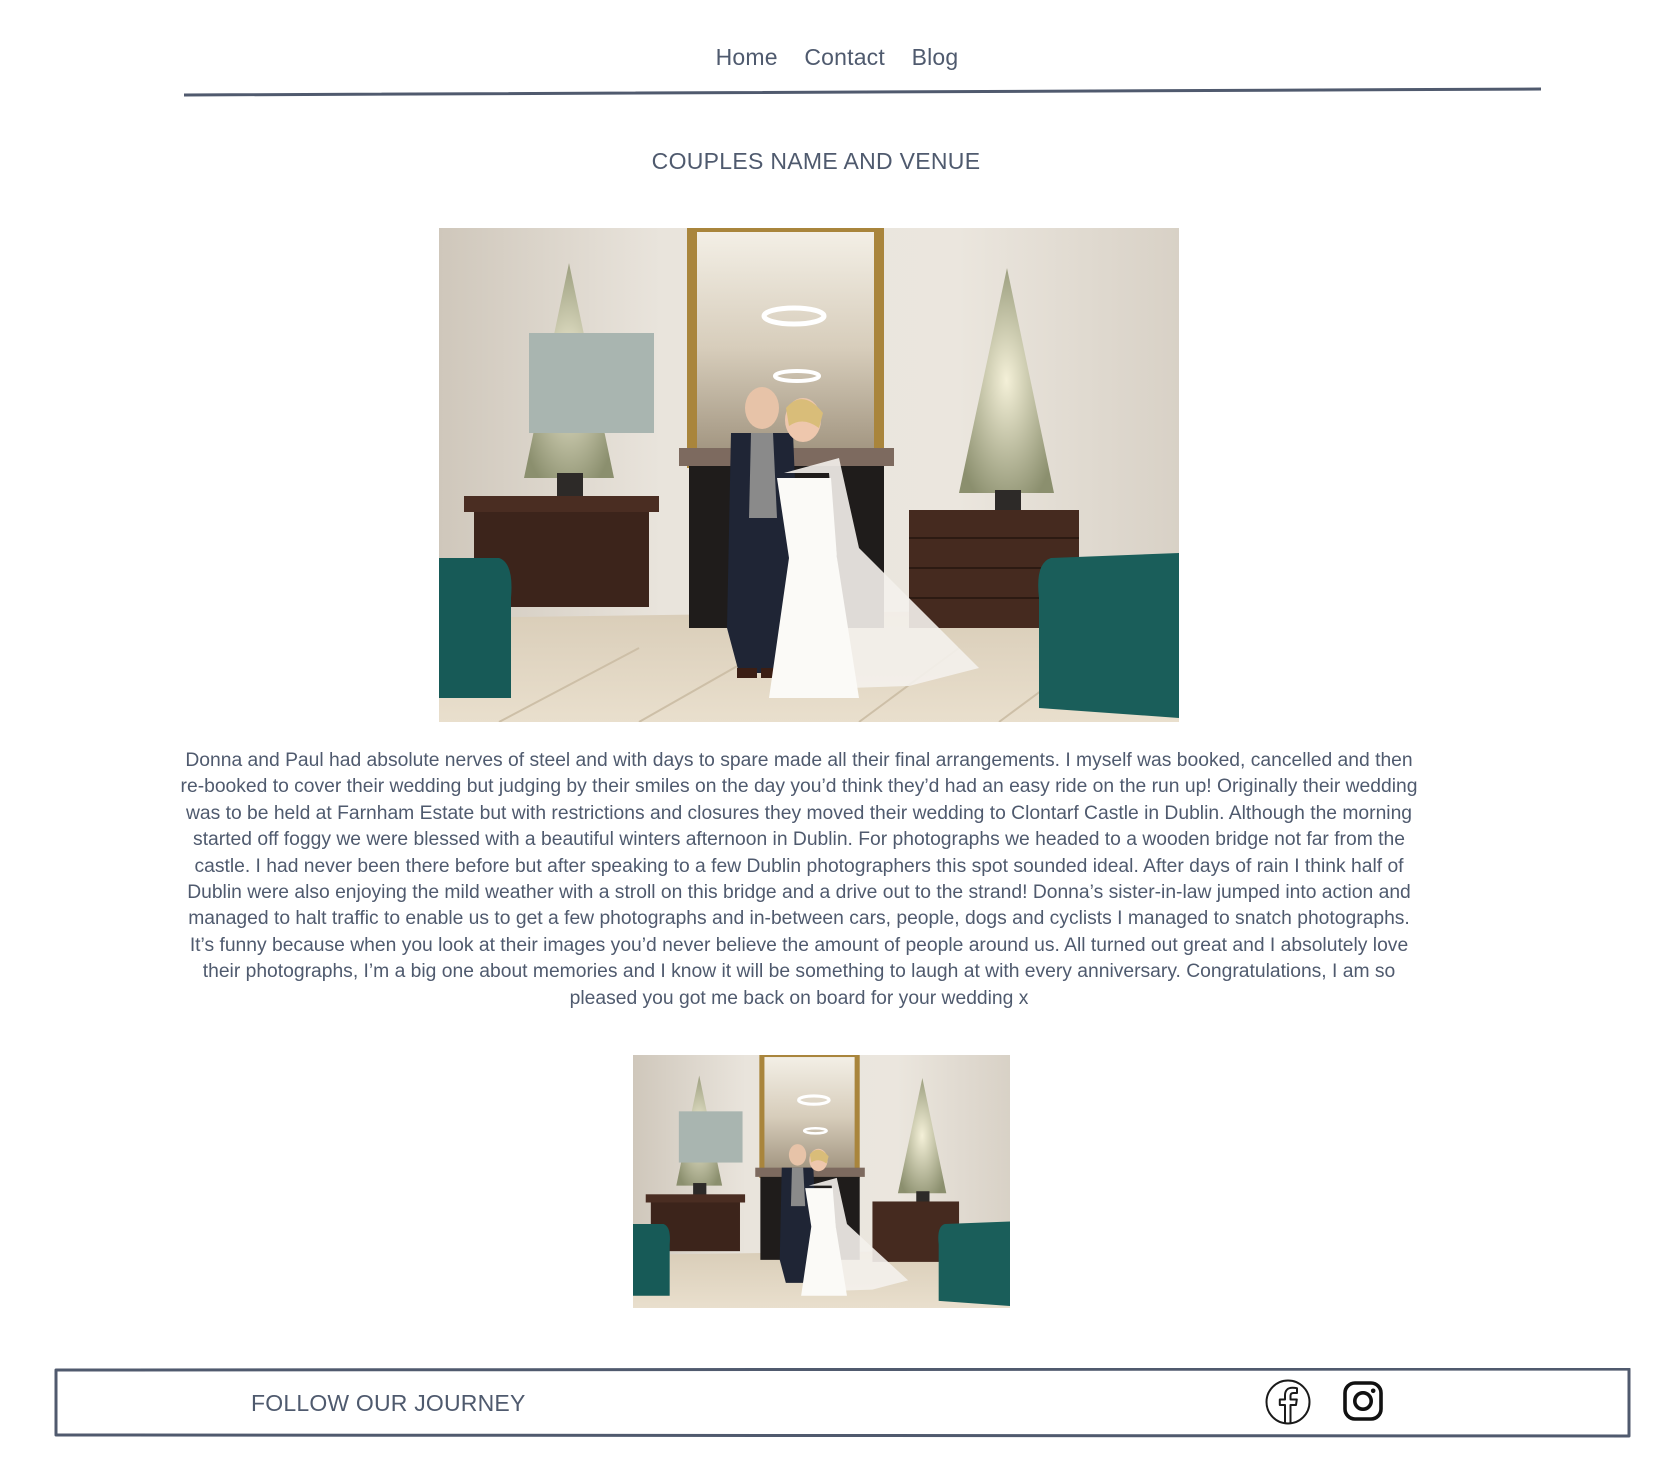  I want to click on nav-contact: Contact, so click(844, 57).